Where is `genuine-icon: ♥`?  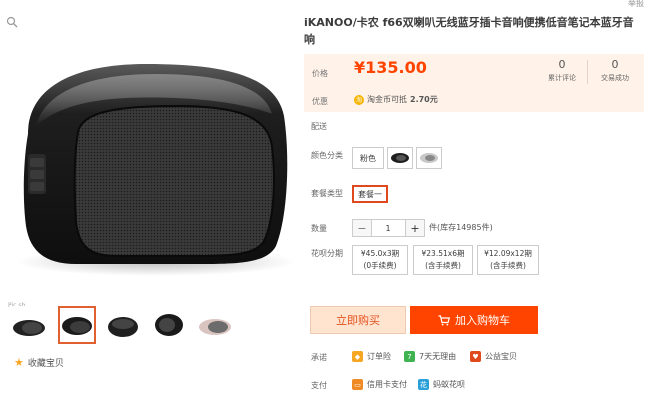
genuine-icon: ♥ is located at coordinates (475, 356).